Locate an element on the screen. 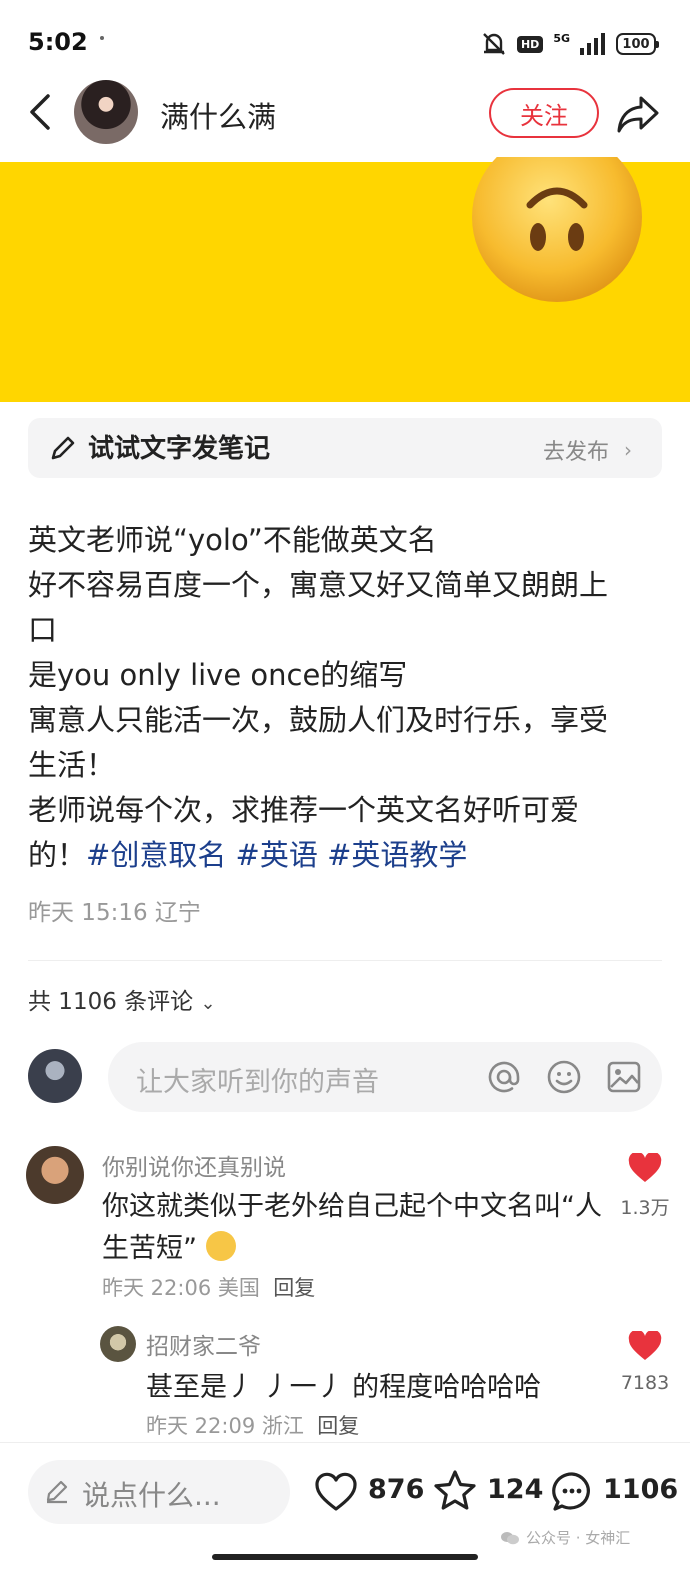  reply-author-name: 招财家二爷 is located at coordinates (203, 1344).